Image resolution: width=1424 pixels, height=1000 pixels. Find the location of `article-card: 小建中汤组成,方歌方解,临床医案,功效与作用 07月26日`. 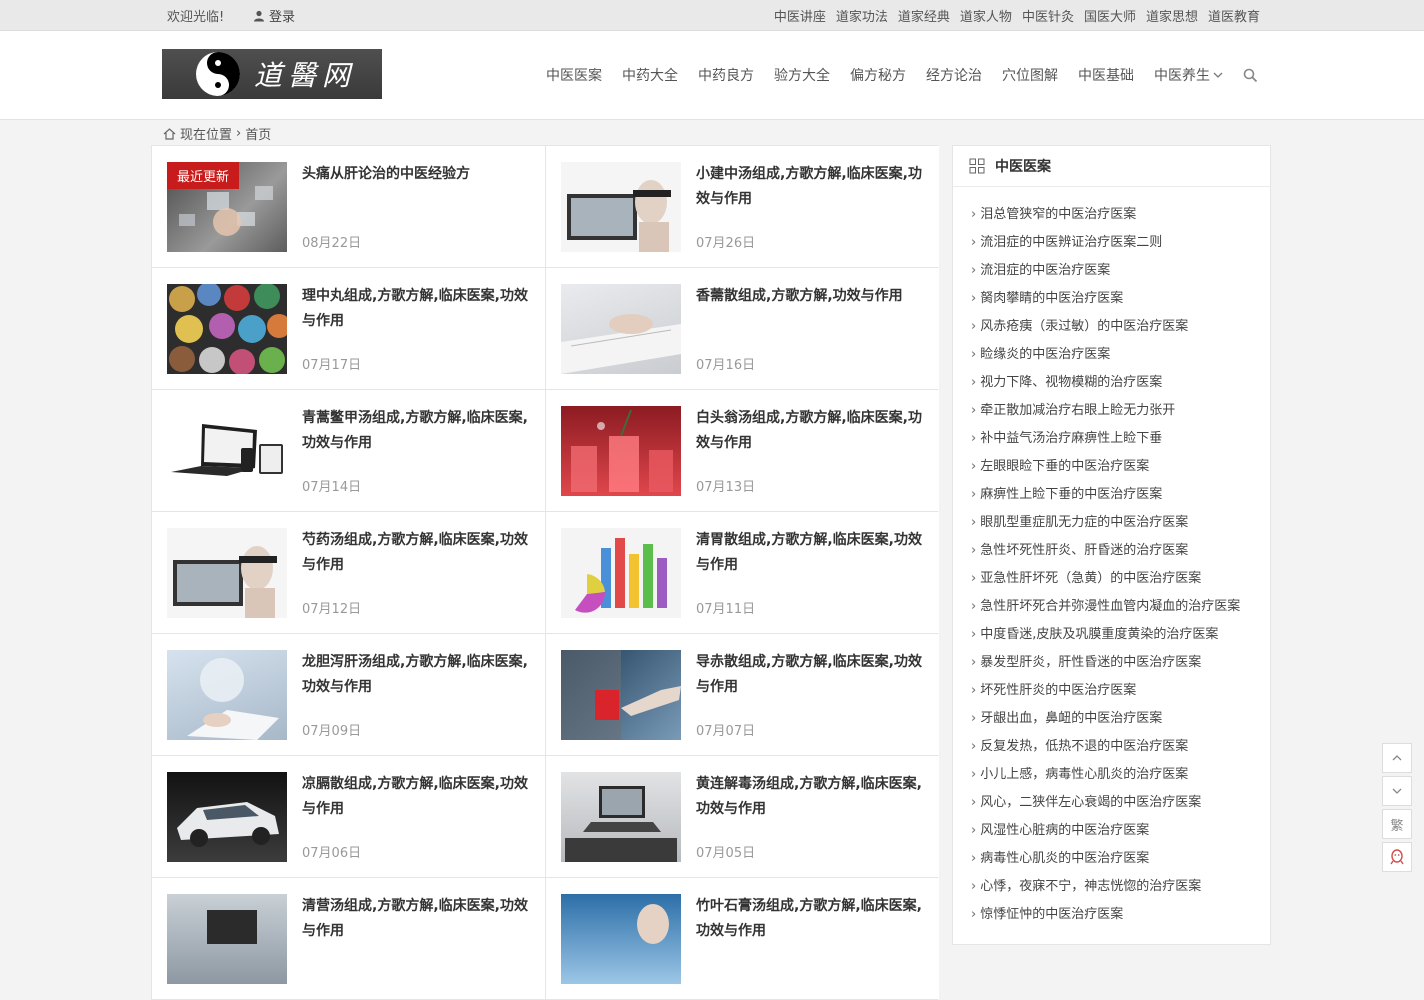

article-card: 小建中汤组成,方歌方解,临床医案,功效与作用 07月26日 is located at coordinates (742, 206).